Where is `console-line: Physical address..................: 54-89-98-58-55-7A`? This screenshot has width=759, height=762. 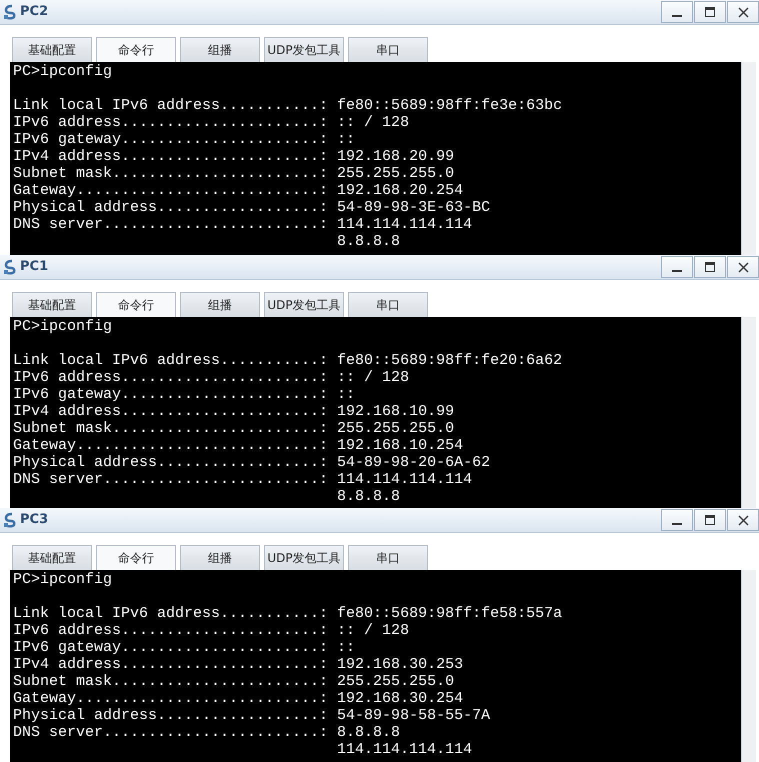 console-line: Physical address..................: 54-89-98-58-55-7A is located at coordinates (251, 715).